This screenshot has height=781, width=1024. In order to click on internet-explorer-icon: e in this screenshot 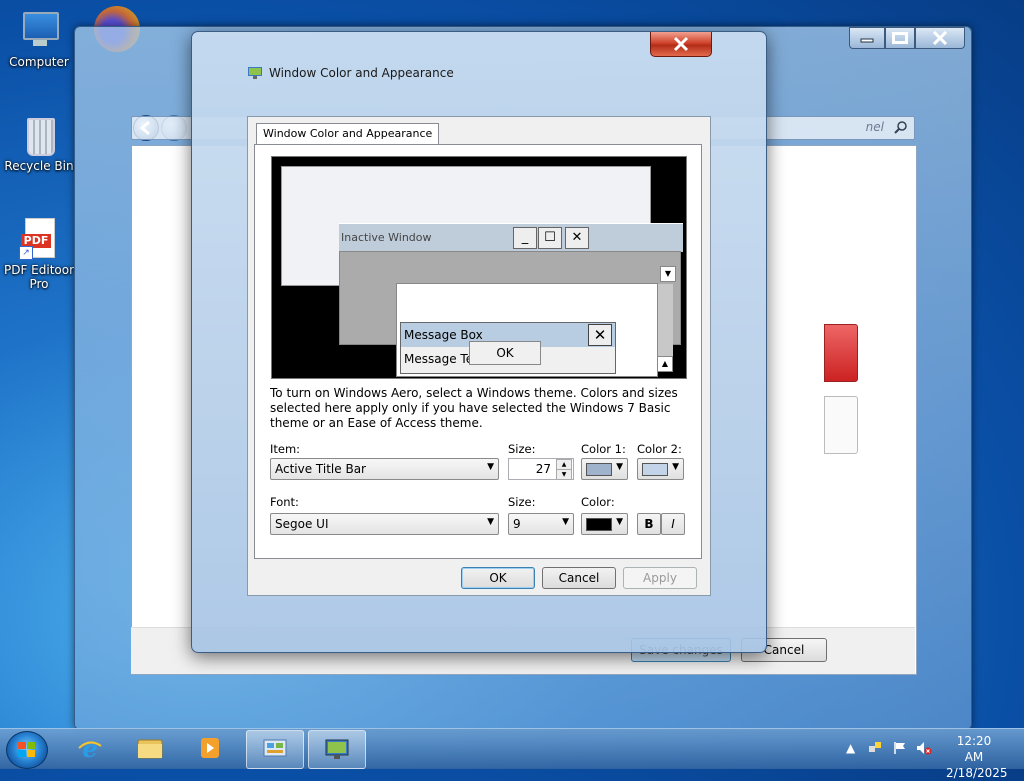, I will do `click(90, 748)`.